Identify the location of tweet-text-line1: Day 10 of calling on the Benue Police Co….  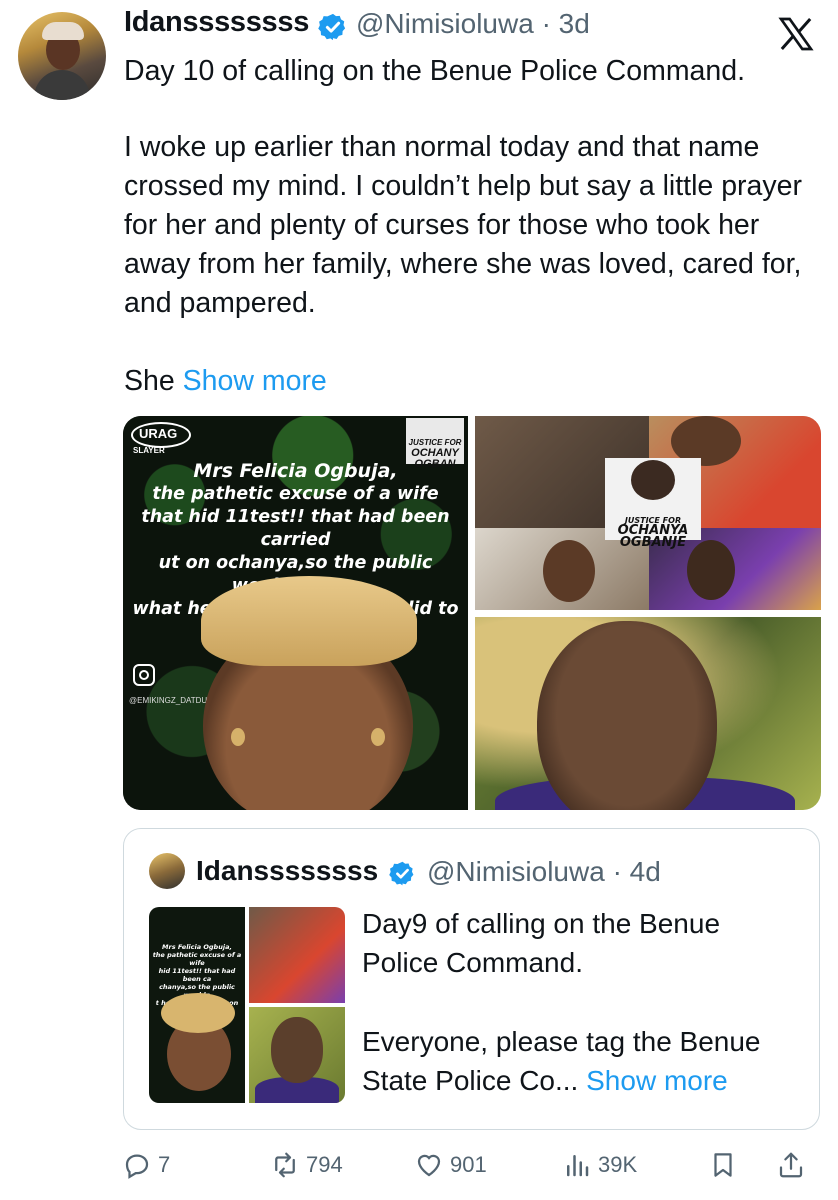
(435, 71).